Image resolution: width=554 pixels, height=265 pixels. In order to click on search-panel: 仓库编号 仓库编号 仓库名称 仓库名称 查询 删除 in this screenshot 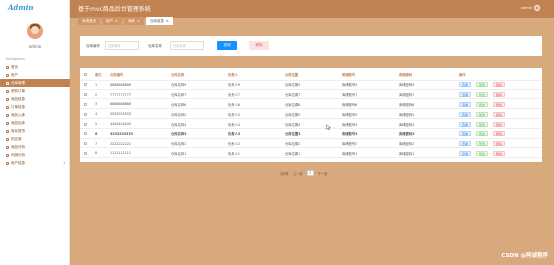, I will do `click(311, 46)`.